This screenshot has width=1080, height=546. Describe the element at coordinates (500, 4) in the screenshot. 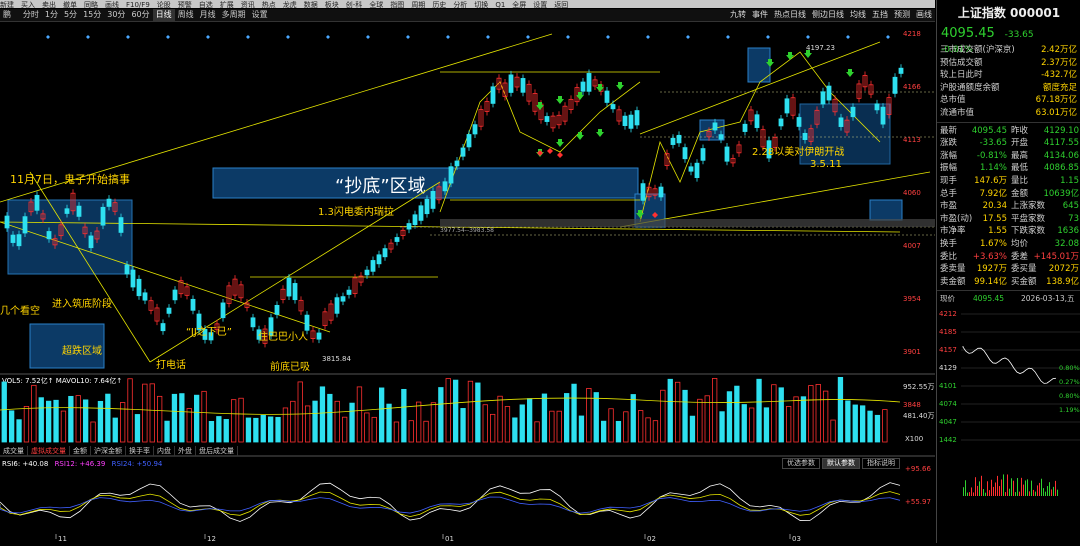

I see `menu-23: Q1` at that location.